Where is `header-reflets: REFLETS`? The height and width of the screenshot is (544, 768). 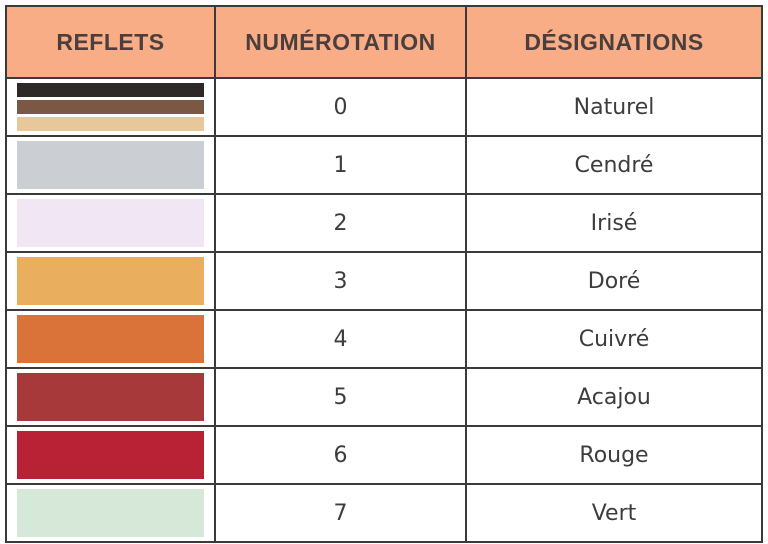 header-reflets: REFLETS is located at coordinates (110, 42).